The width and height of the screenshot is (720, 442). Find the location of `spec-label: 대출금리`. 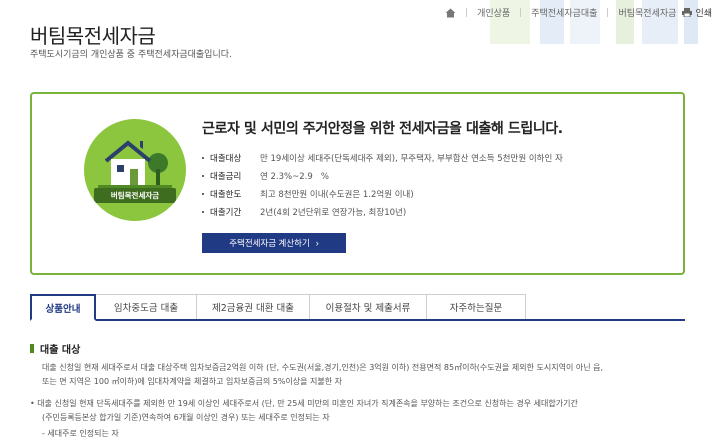

spec-label: 대출금리 is located at coordinates (226, 177).